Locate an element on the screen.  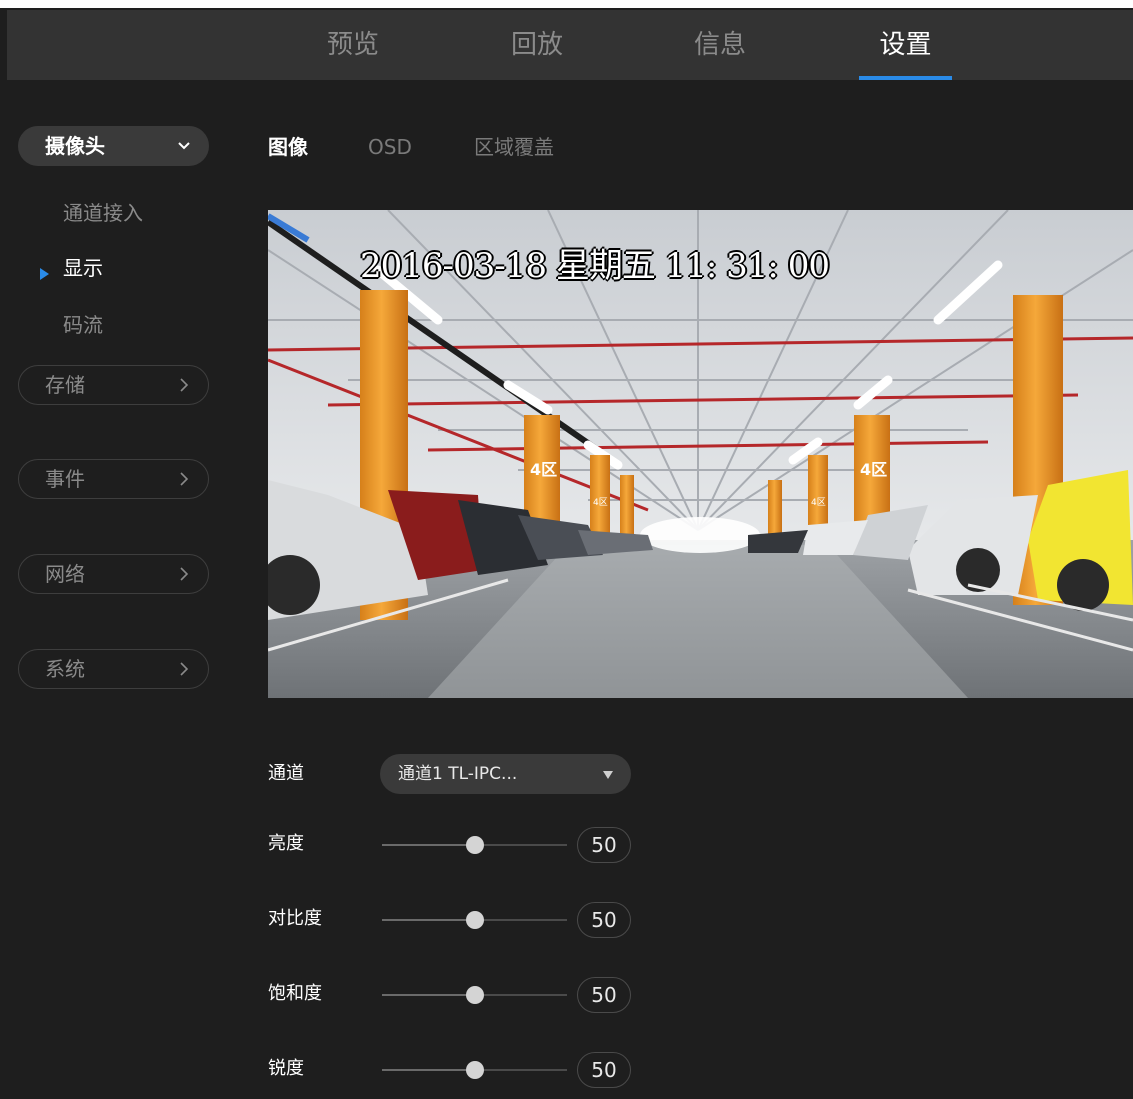
subtab-privacy-mask: 区域覆盖 is located at coordinates (514, 147).